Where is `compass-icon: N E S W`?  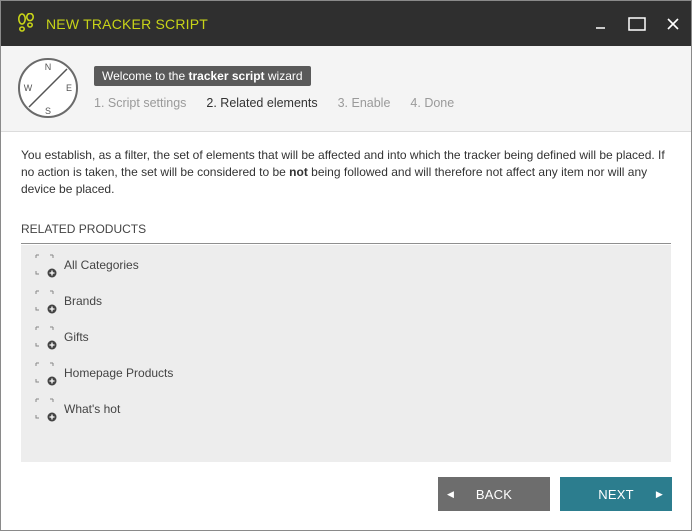 compass-icon: N E S W is located at coordinates (48, 88).